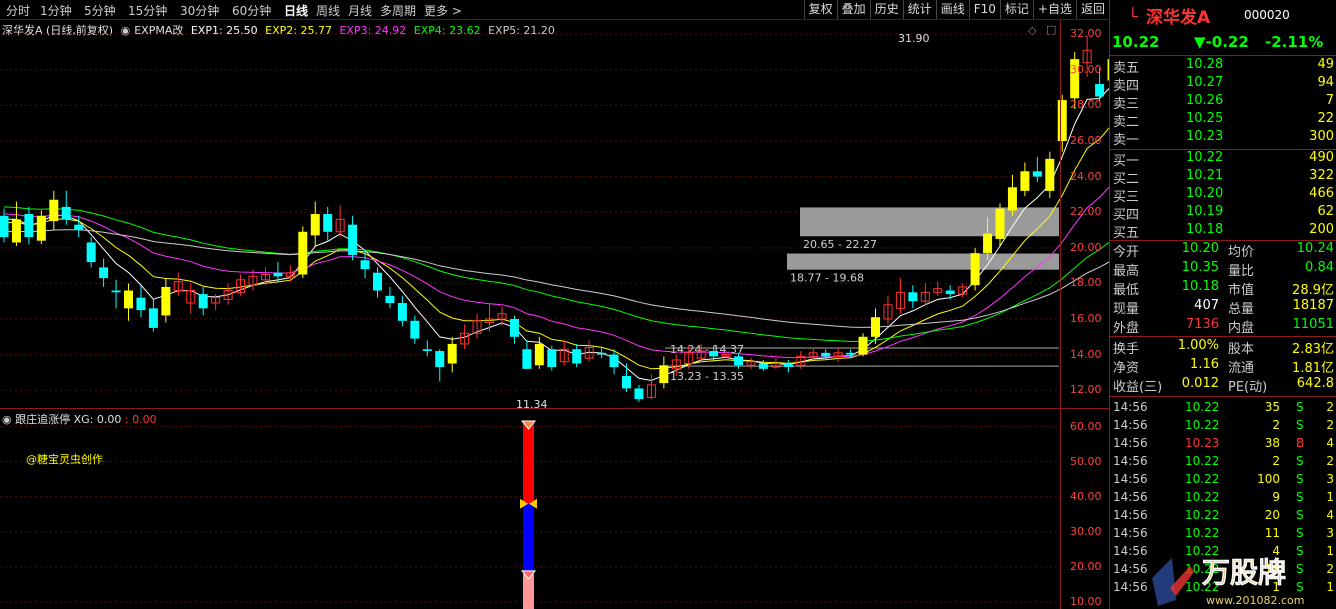  What do you see at coordinates (1126, 197) in the screenshot?
I see `bid-row-lab: 买三` at bounding box center [1126, 197].